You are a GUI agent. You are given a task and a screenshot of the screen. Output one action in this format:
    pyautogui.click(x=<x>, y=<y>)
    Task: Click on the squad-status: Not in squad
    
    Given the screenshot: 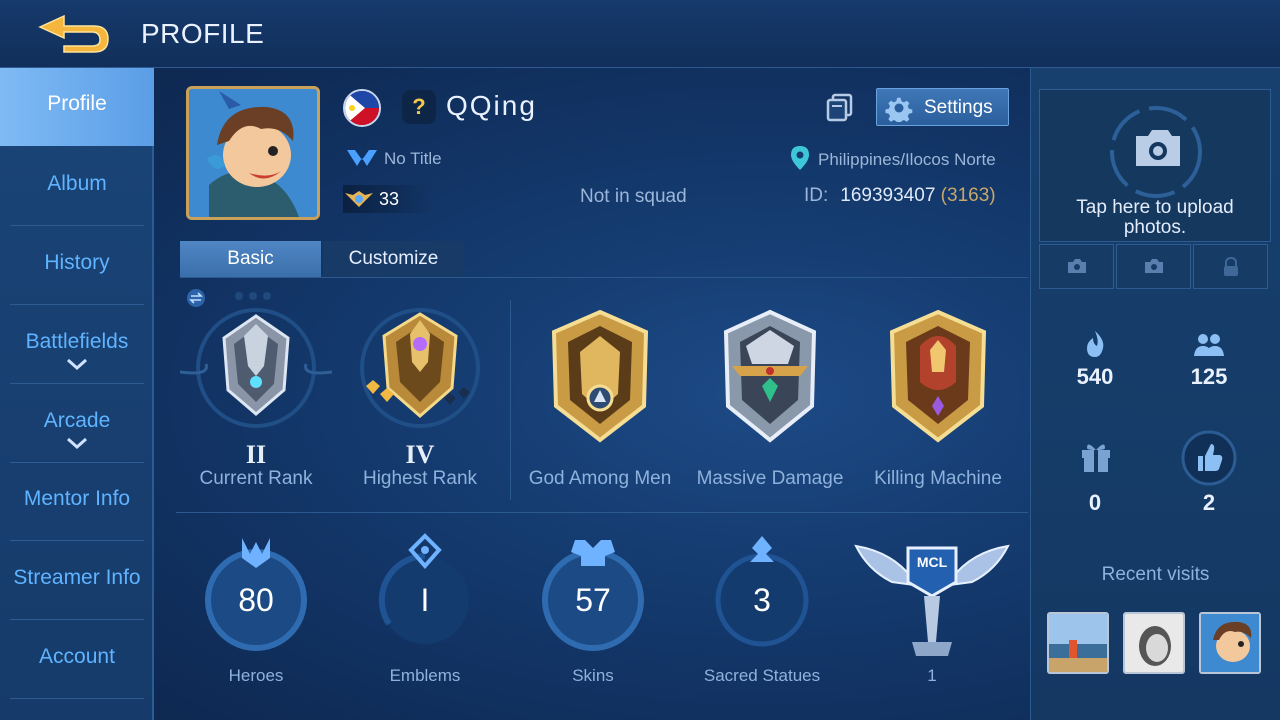 What is the action you would take?
    pyautogui.click(x=633, y=197)
    